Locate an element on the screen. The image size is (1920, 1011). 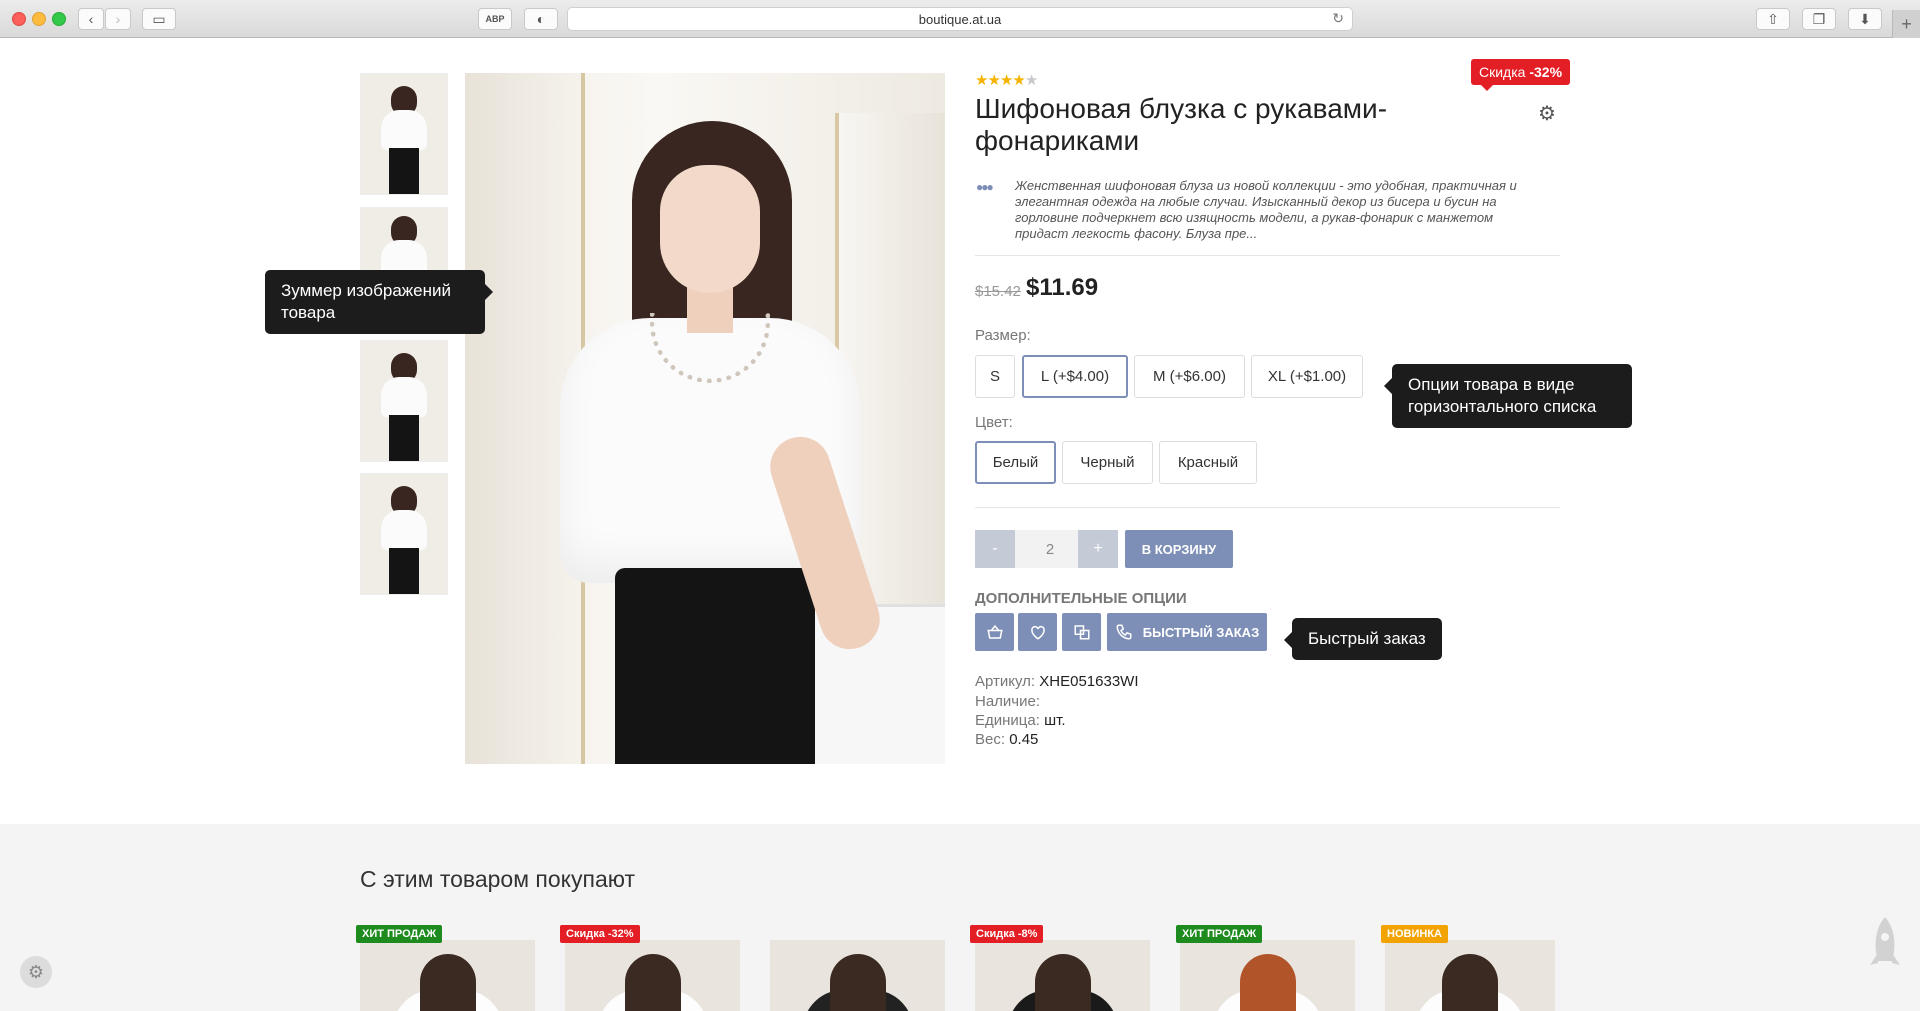
shield-icon: ◐ is located at coordinates (541, 19).